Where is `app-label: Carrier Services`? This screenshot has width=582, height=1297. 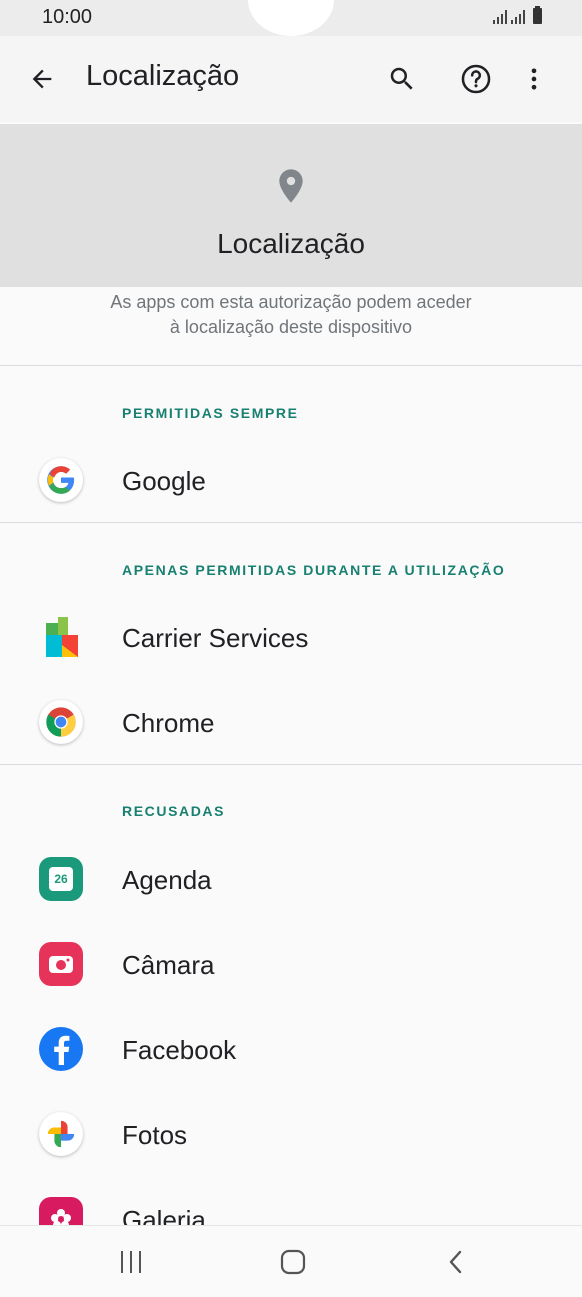 app-label: Carrier Services is located at coordinates (215, 638).